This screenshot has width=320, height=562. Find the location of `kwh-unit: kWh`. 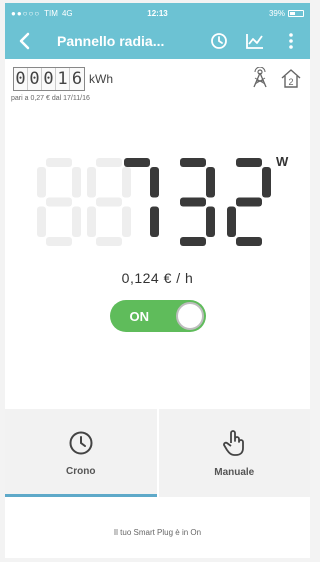

kwh-unit: kWh is located at coordinates (101, 79).